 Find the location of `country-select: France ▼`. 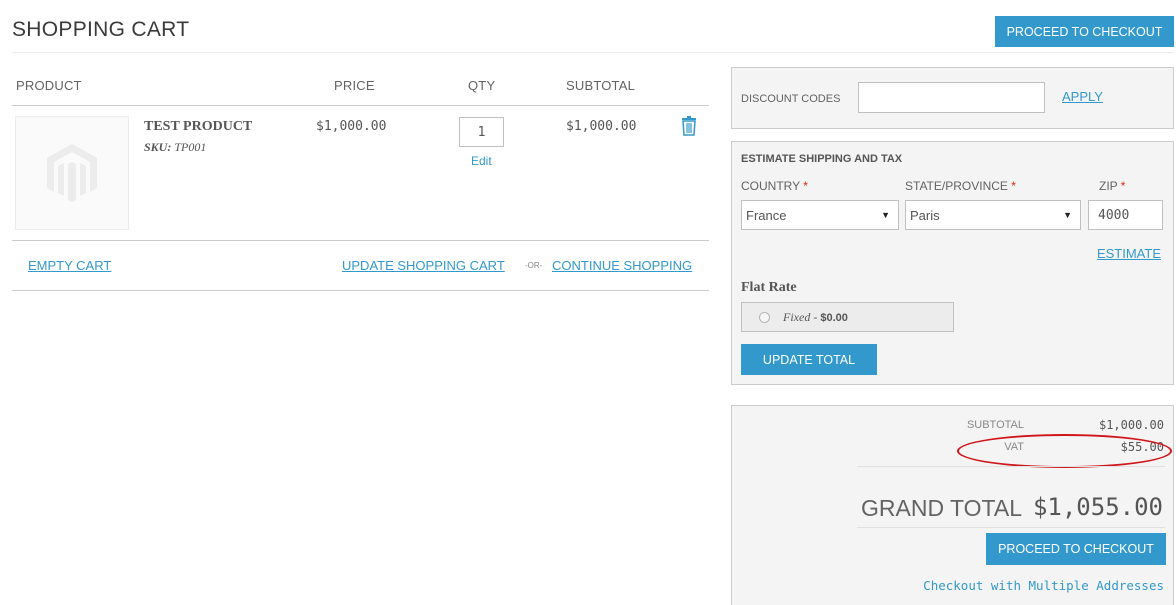

country-select: France ▼ is located at coordinates (820, 215).